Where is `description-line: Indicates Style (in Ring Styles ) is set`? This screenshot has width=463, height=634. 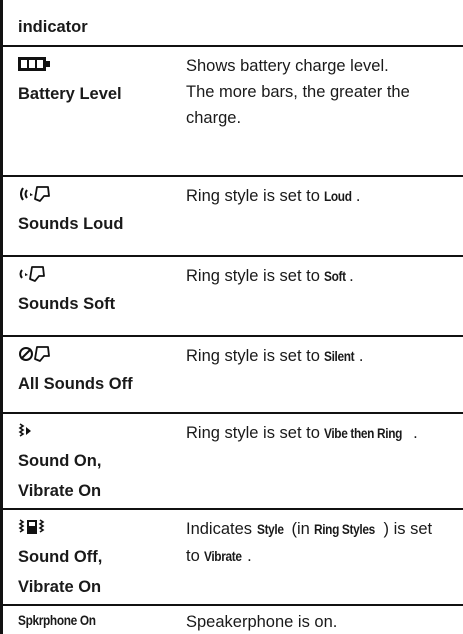
description-line: Indicates Style (in Ring Styles ) is set is located at coordinates (322, 529).